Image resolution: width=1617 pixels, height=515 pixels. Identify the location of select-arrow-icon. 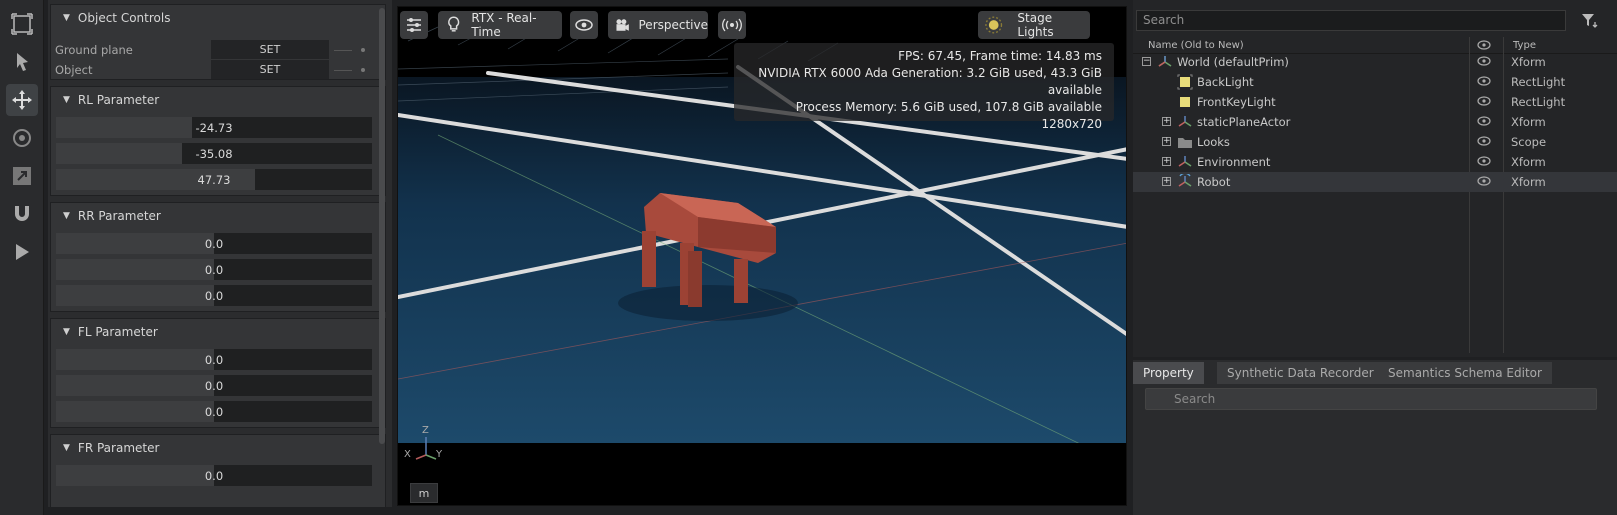
(22, 62).